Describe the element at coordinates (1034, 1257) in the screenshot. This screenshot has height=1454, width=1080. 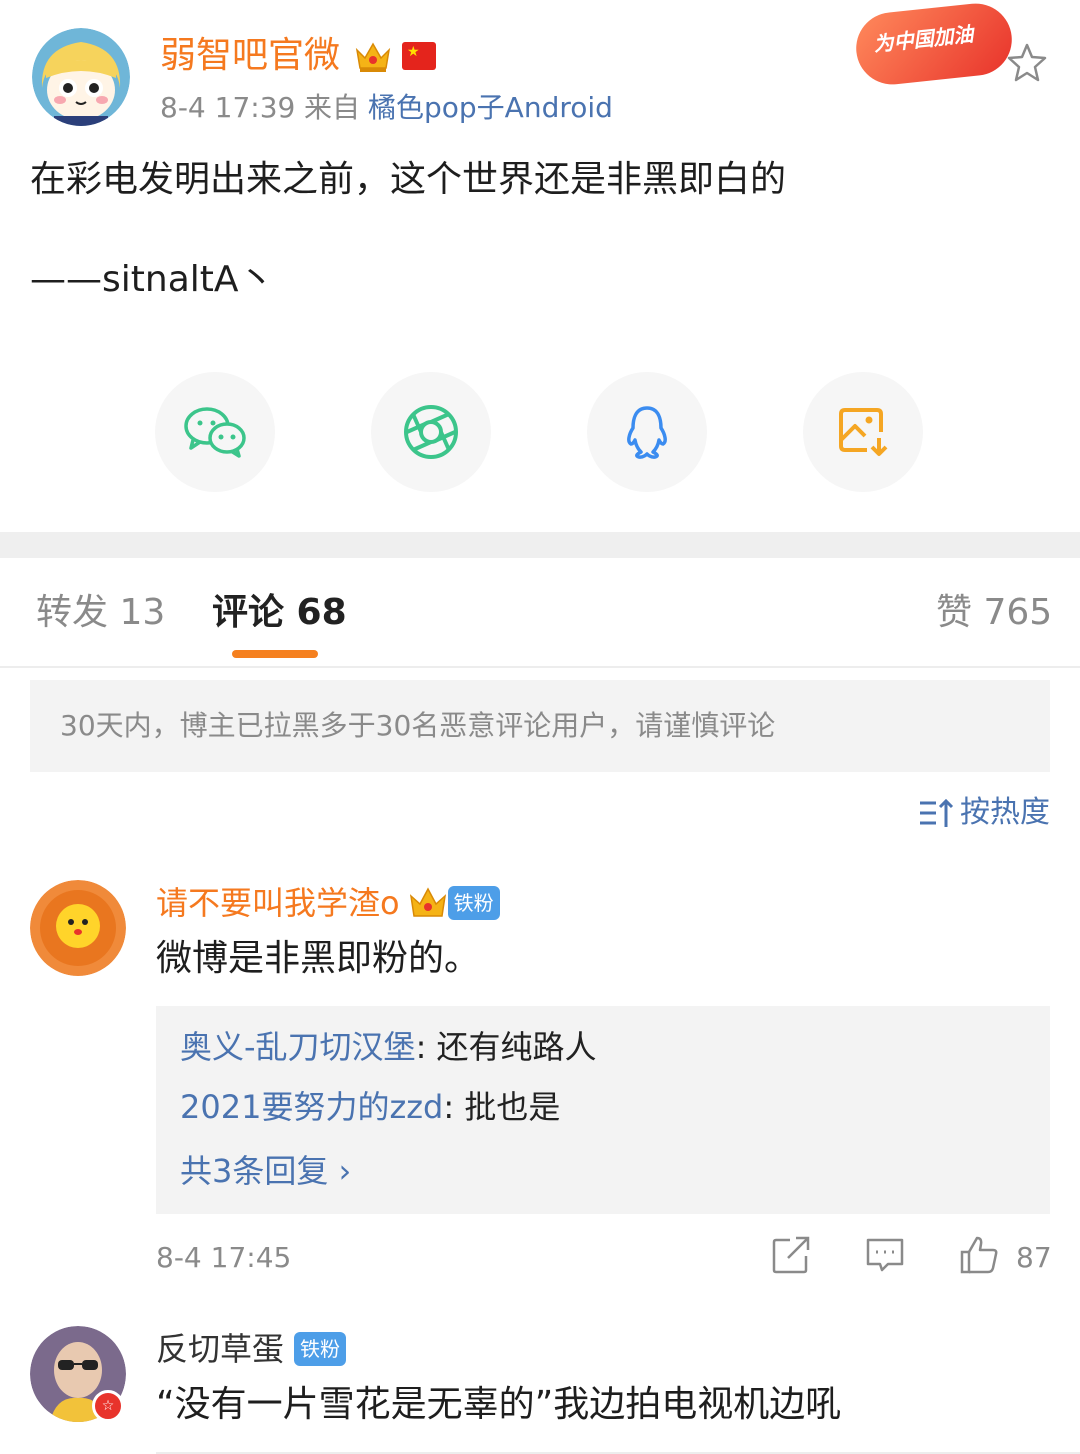
I see `like-count: 87` at that location.